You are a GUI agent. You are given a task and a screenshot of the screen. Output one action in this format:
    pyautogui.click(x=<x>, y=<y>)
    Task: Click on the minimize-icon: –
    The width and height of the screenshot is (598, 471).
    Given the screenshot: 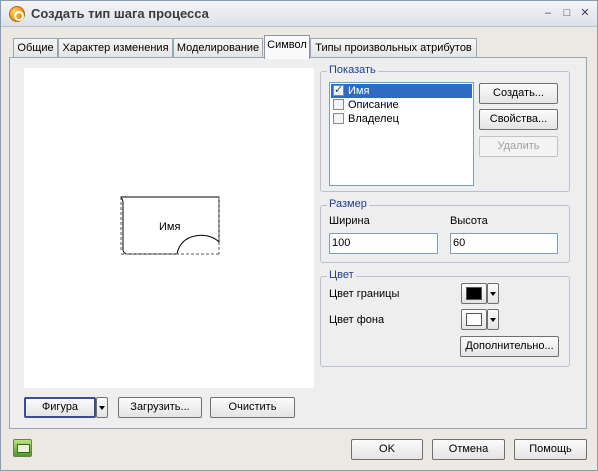 What is the action you would take?
    pyautogui.click(x=548, y=13)
    